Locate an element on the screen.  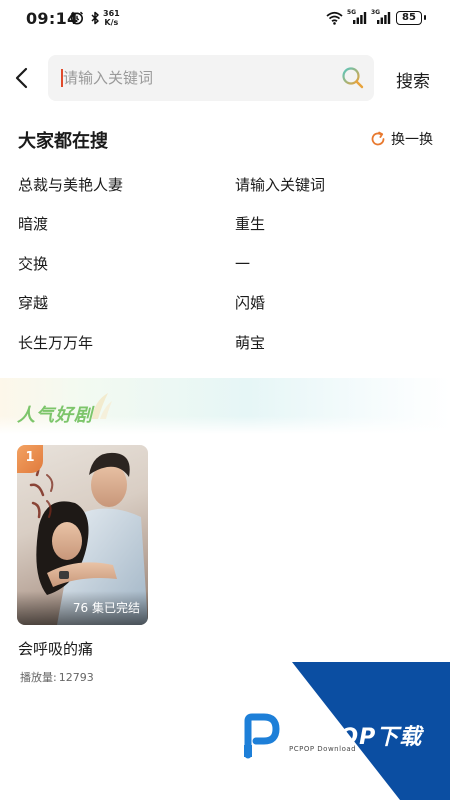
play-count: 播放量: 12793 is located at coordinates (56, 677).